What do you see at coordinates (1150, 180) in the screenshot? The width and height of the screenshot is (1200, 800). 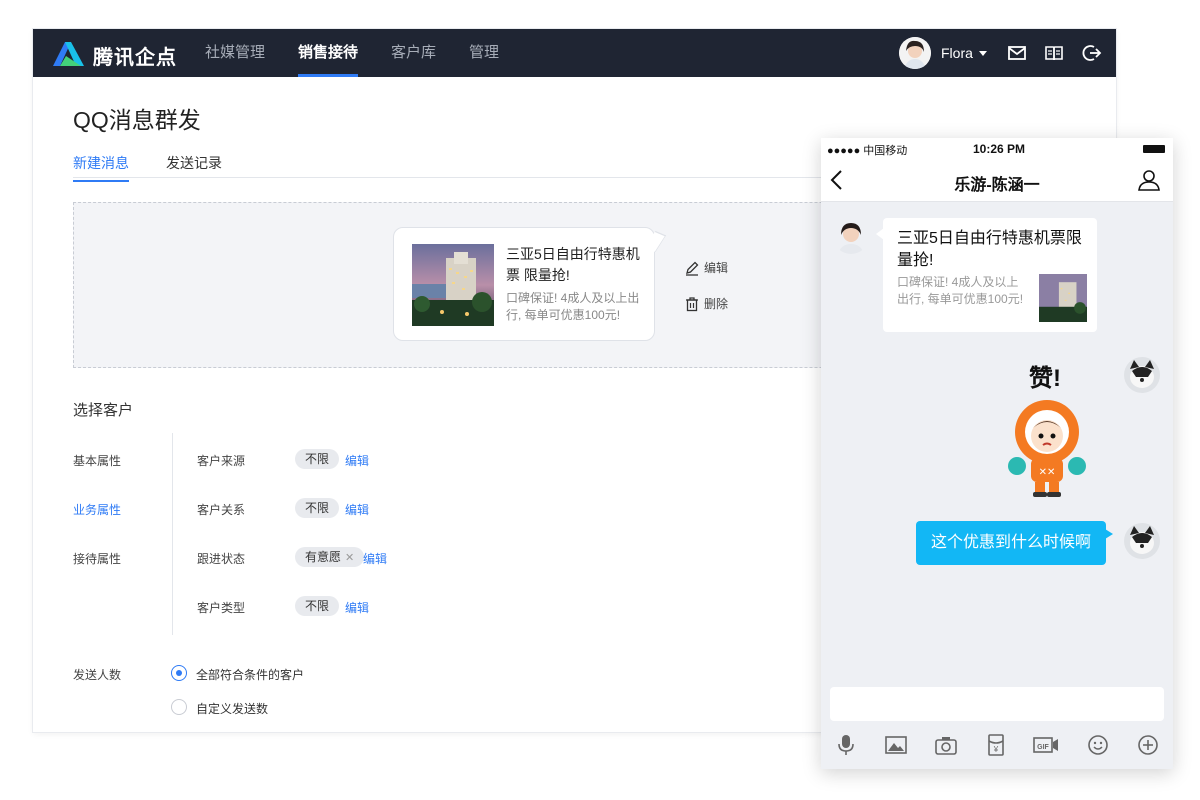 I see `contact-profile-icon` at bounding box center [1150, 180].